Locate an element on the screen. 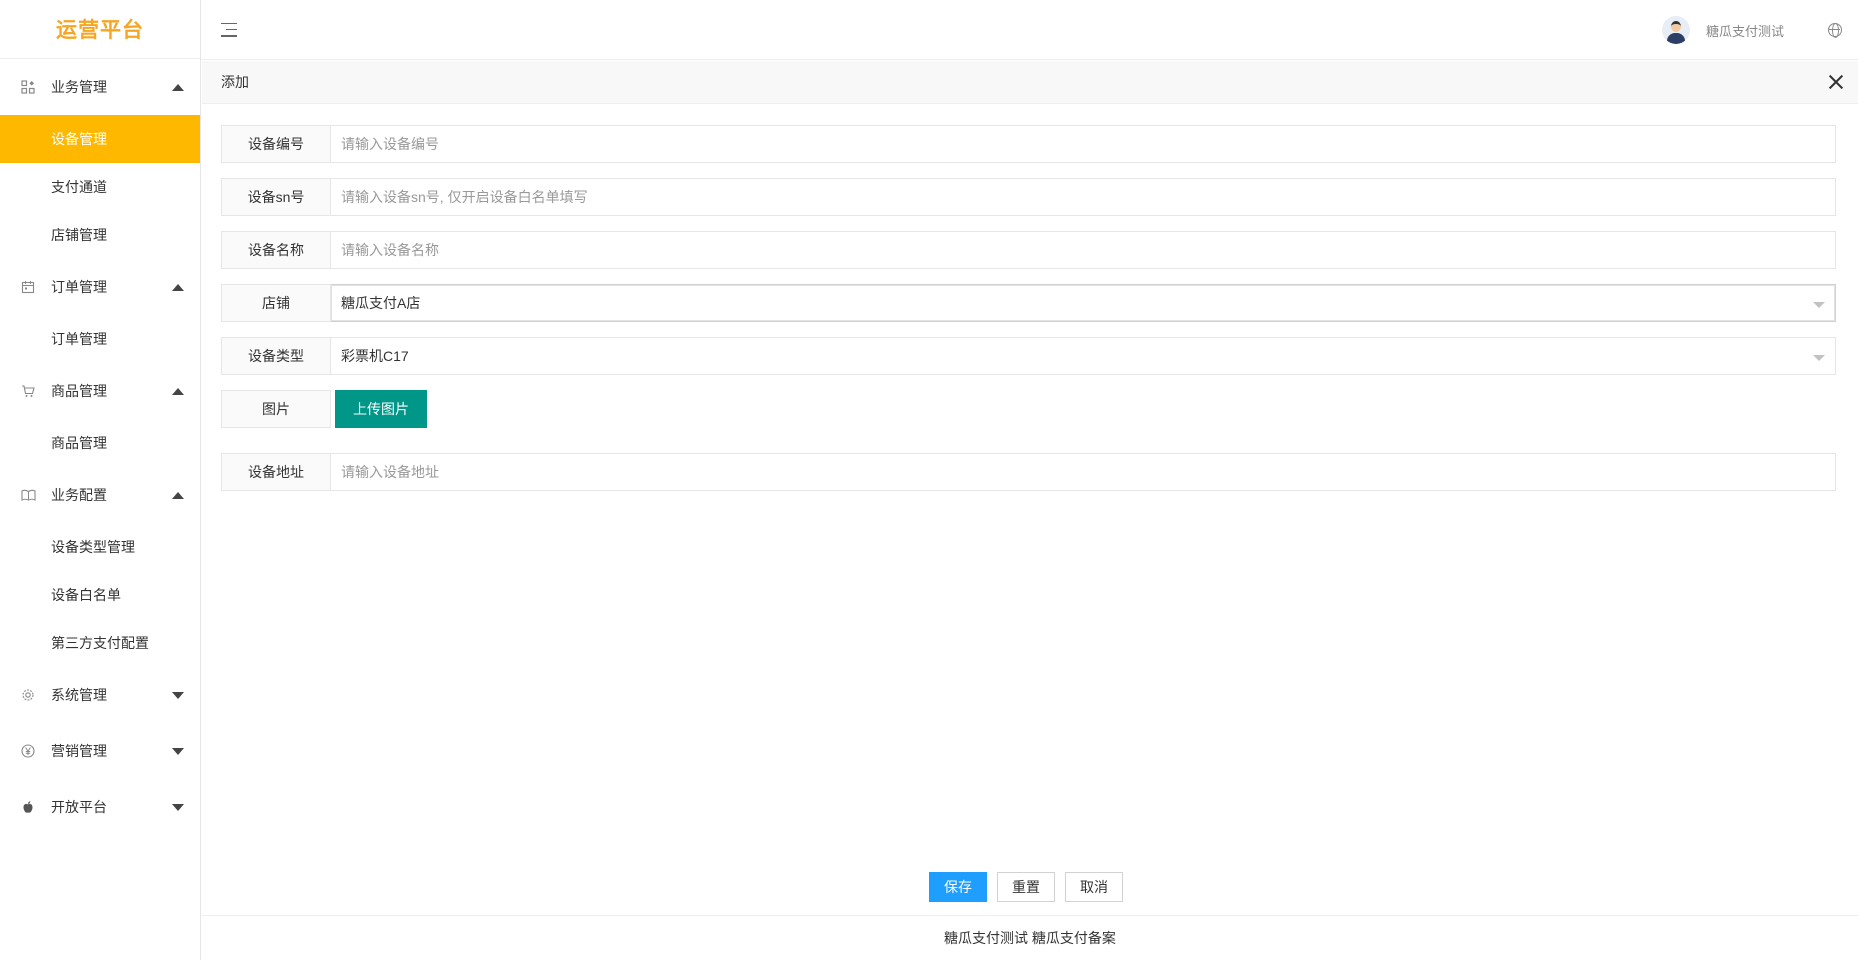 Image resolution: width=1858 pixels, height=960 pixels. menu-group-business: 业务管理 设备管理 支付通道 店铺管理 is located at coordinates (100, 159).